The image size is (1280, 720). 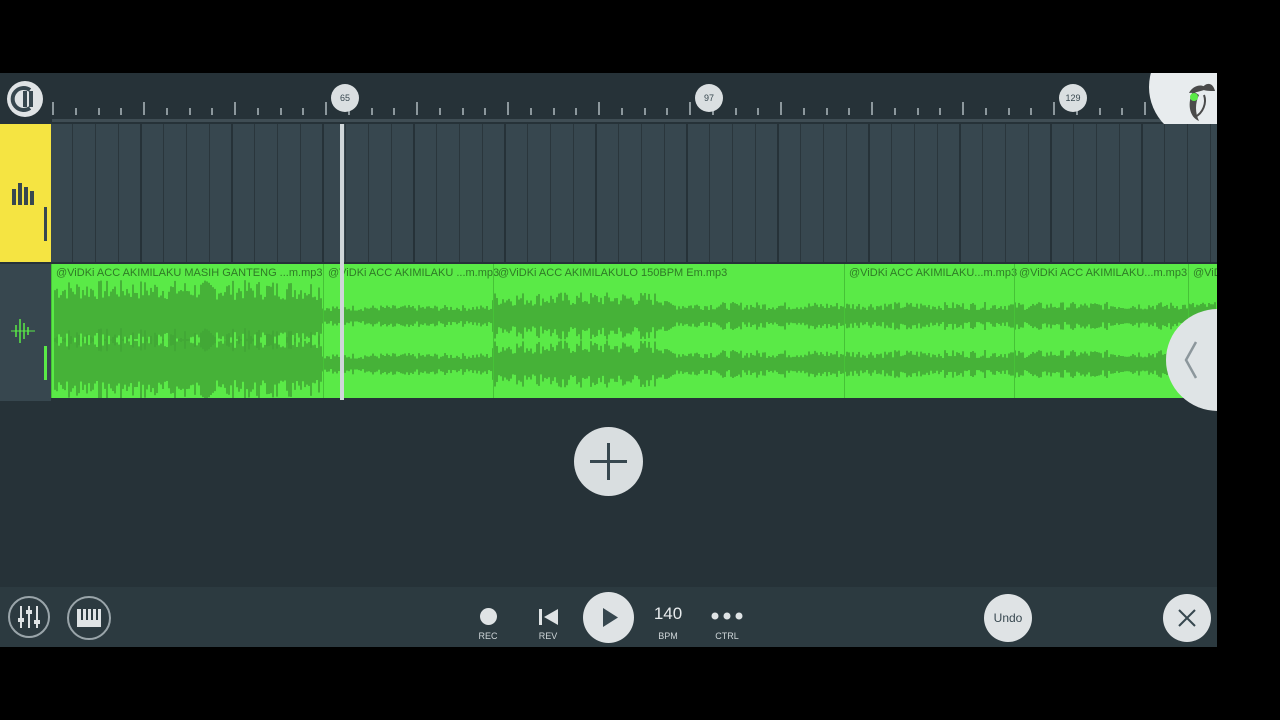 I want to click on play-icon, so click(x=610, y=617).